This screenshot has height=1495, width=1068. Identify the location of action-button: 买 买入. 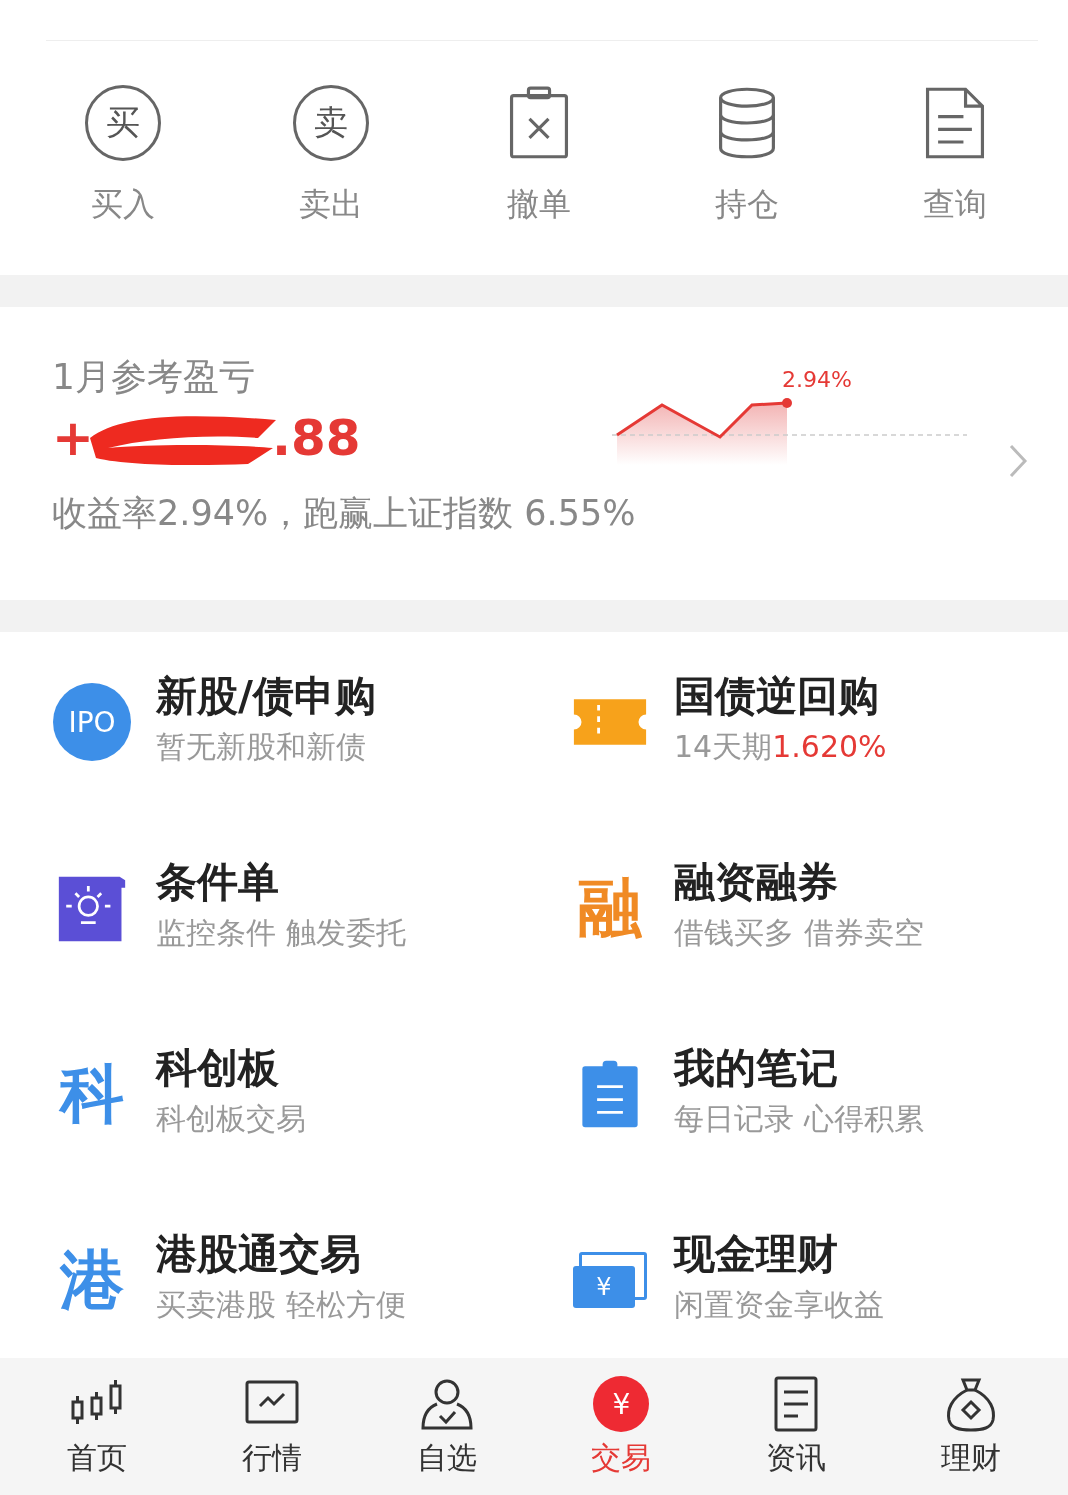
(123, 156).